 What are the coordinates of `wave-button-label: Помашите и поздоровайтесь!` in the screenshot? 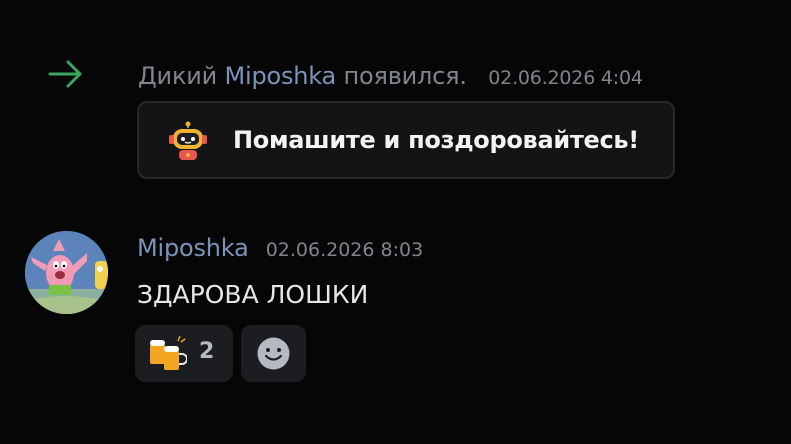 It's located at (436, 140).